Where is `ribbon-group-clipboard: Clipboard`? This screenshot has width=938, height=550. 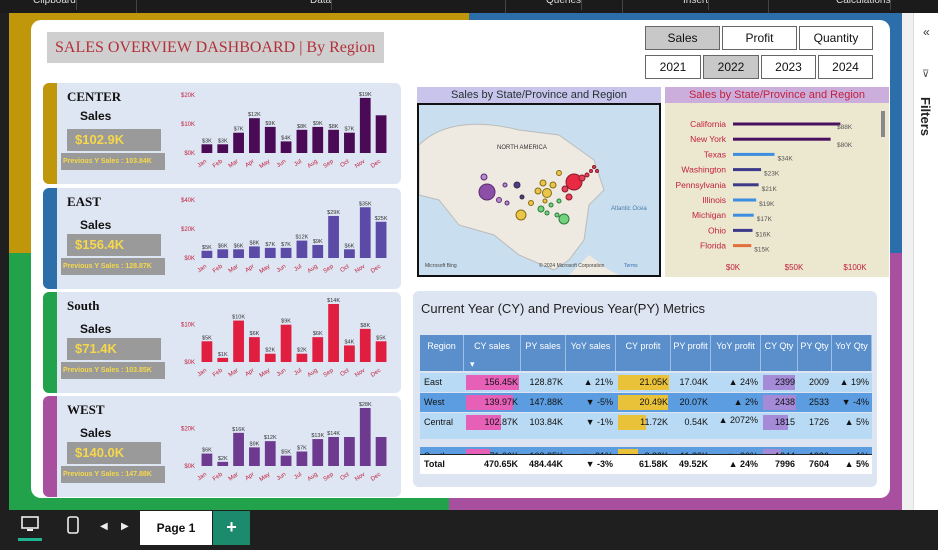
ribbon-group-clipboard: Clipboard is located at coordinates (55, 5).